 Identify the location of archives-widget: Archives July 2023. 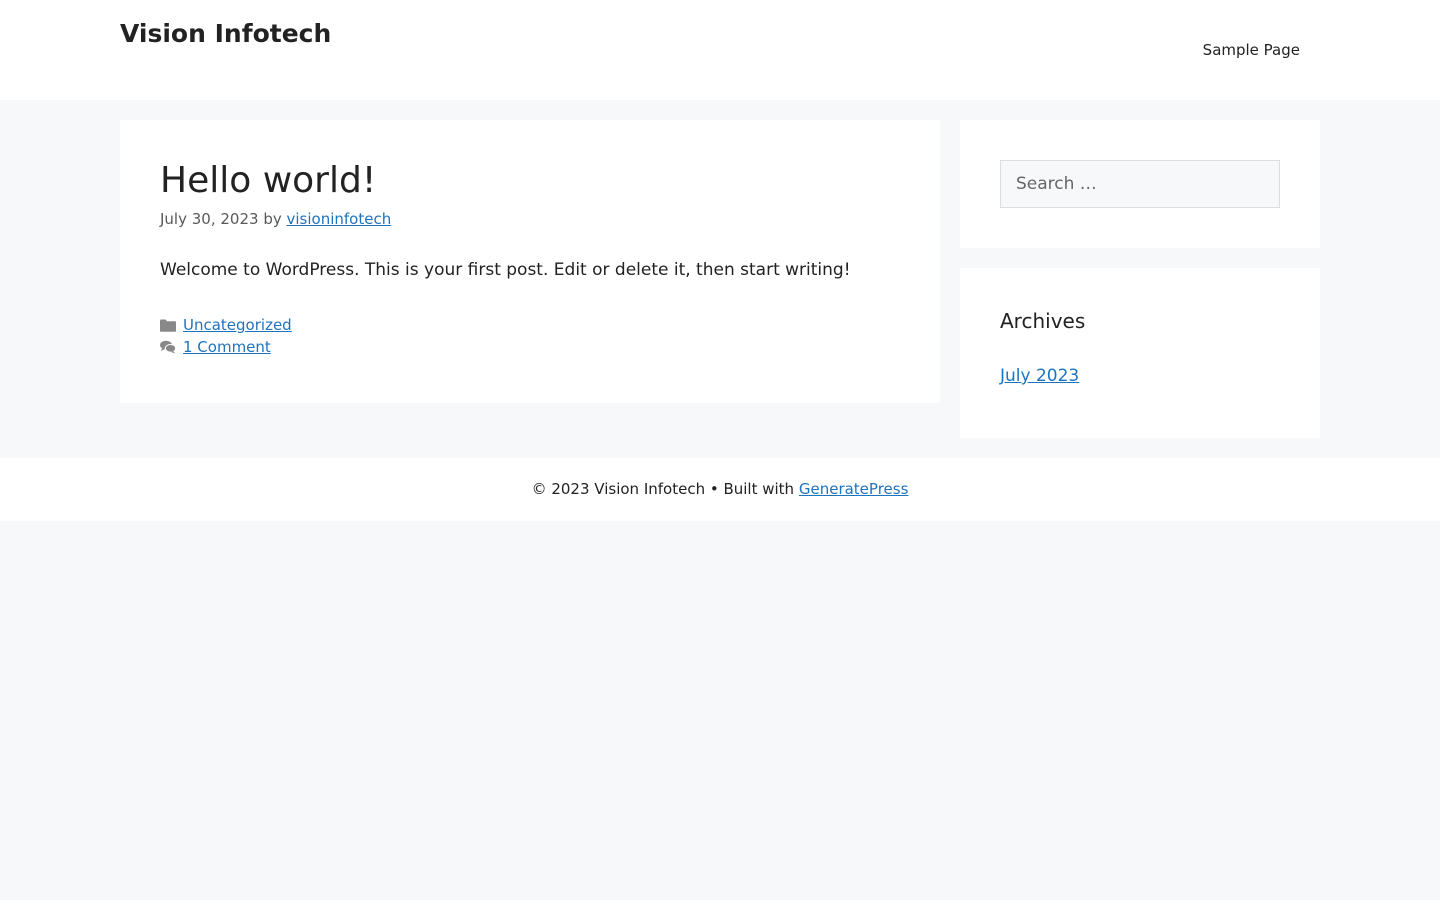
(1140, 353).